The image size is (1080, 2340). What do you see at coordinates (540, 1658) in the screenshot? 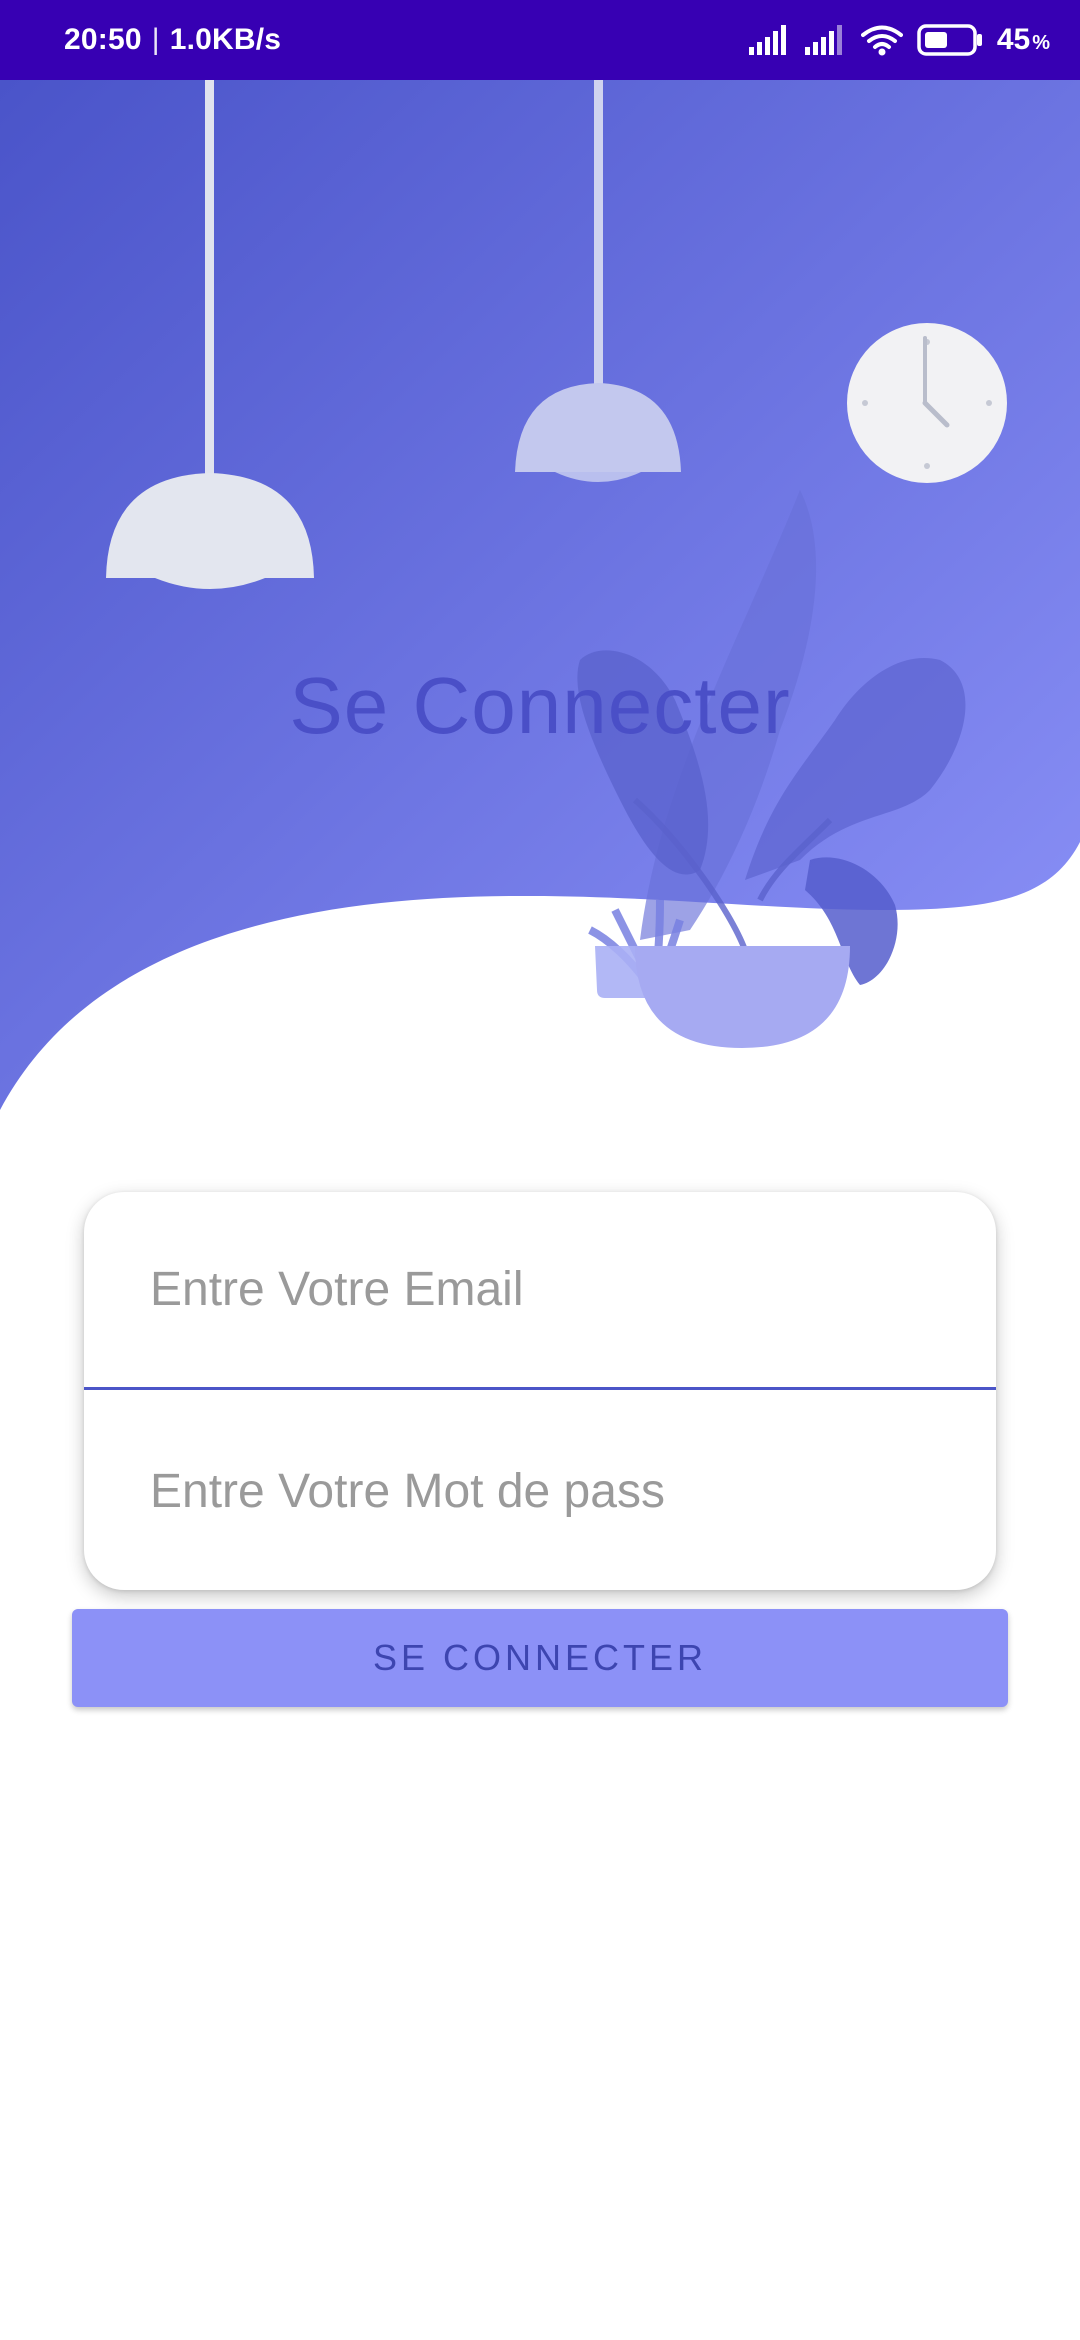
I see `login-button: SE CONNECTER` at bounding box center [540, 1658].